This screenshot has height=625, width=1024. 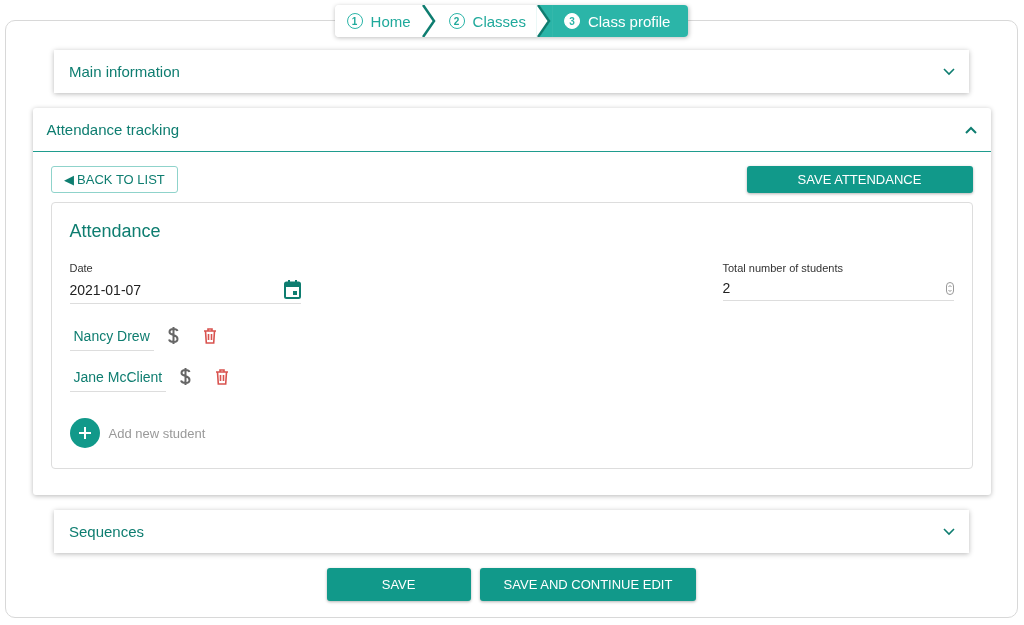 What do you see at coordinates (114, 179) in the screenshot?
I see `back-to-list-button: ◀ BACK TO LIST` at bounding box center [114, 179].